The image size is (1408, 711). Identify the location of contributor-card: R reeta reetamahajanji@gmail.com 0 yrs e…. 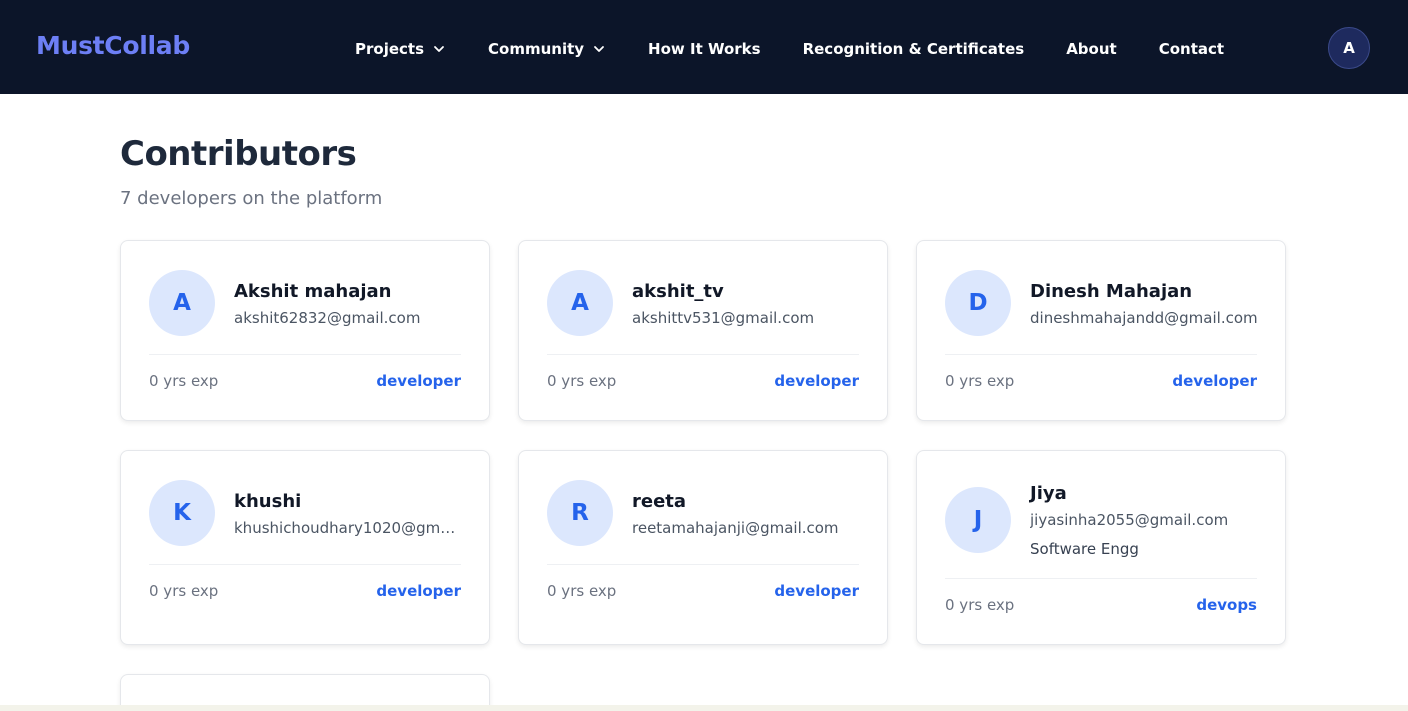
(703, 547).